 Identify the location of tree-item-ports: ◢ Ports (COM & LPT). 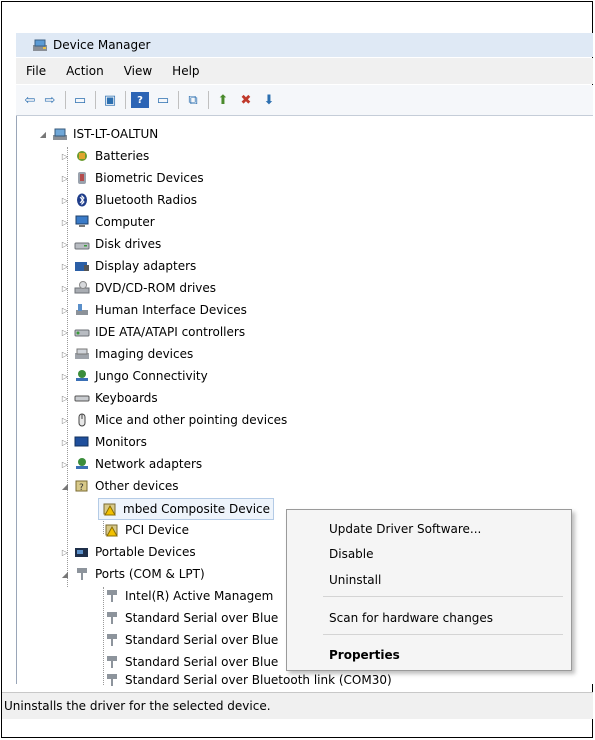
(132, 574).